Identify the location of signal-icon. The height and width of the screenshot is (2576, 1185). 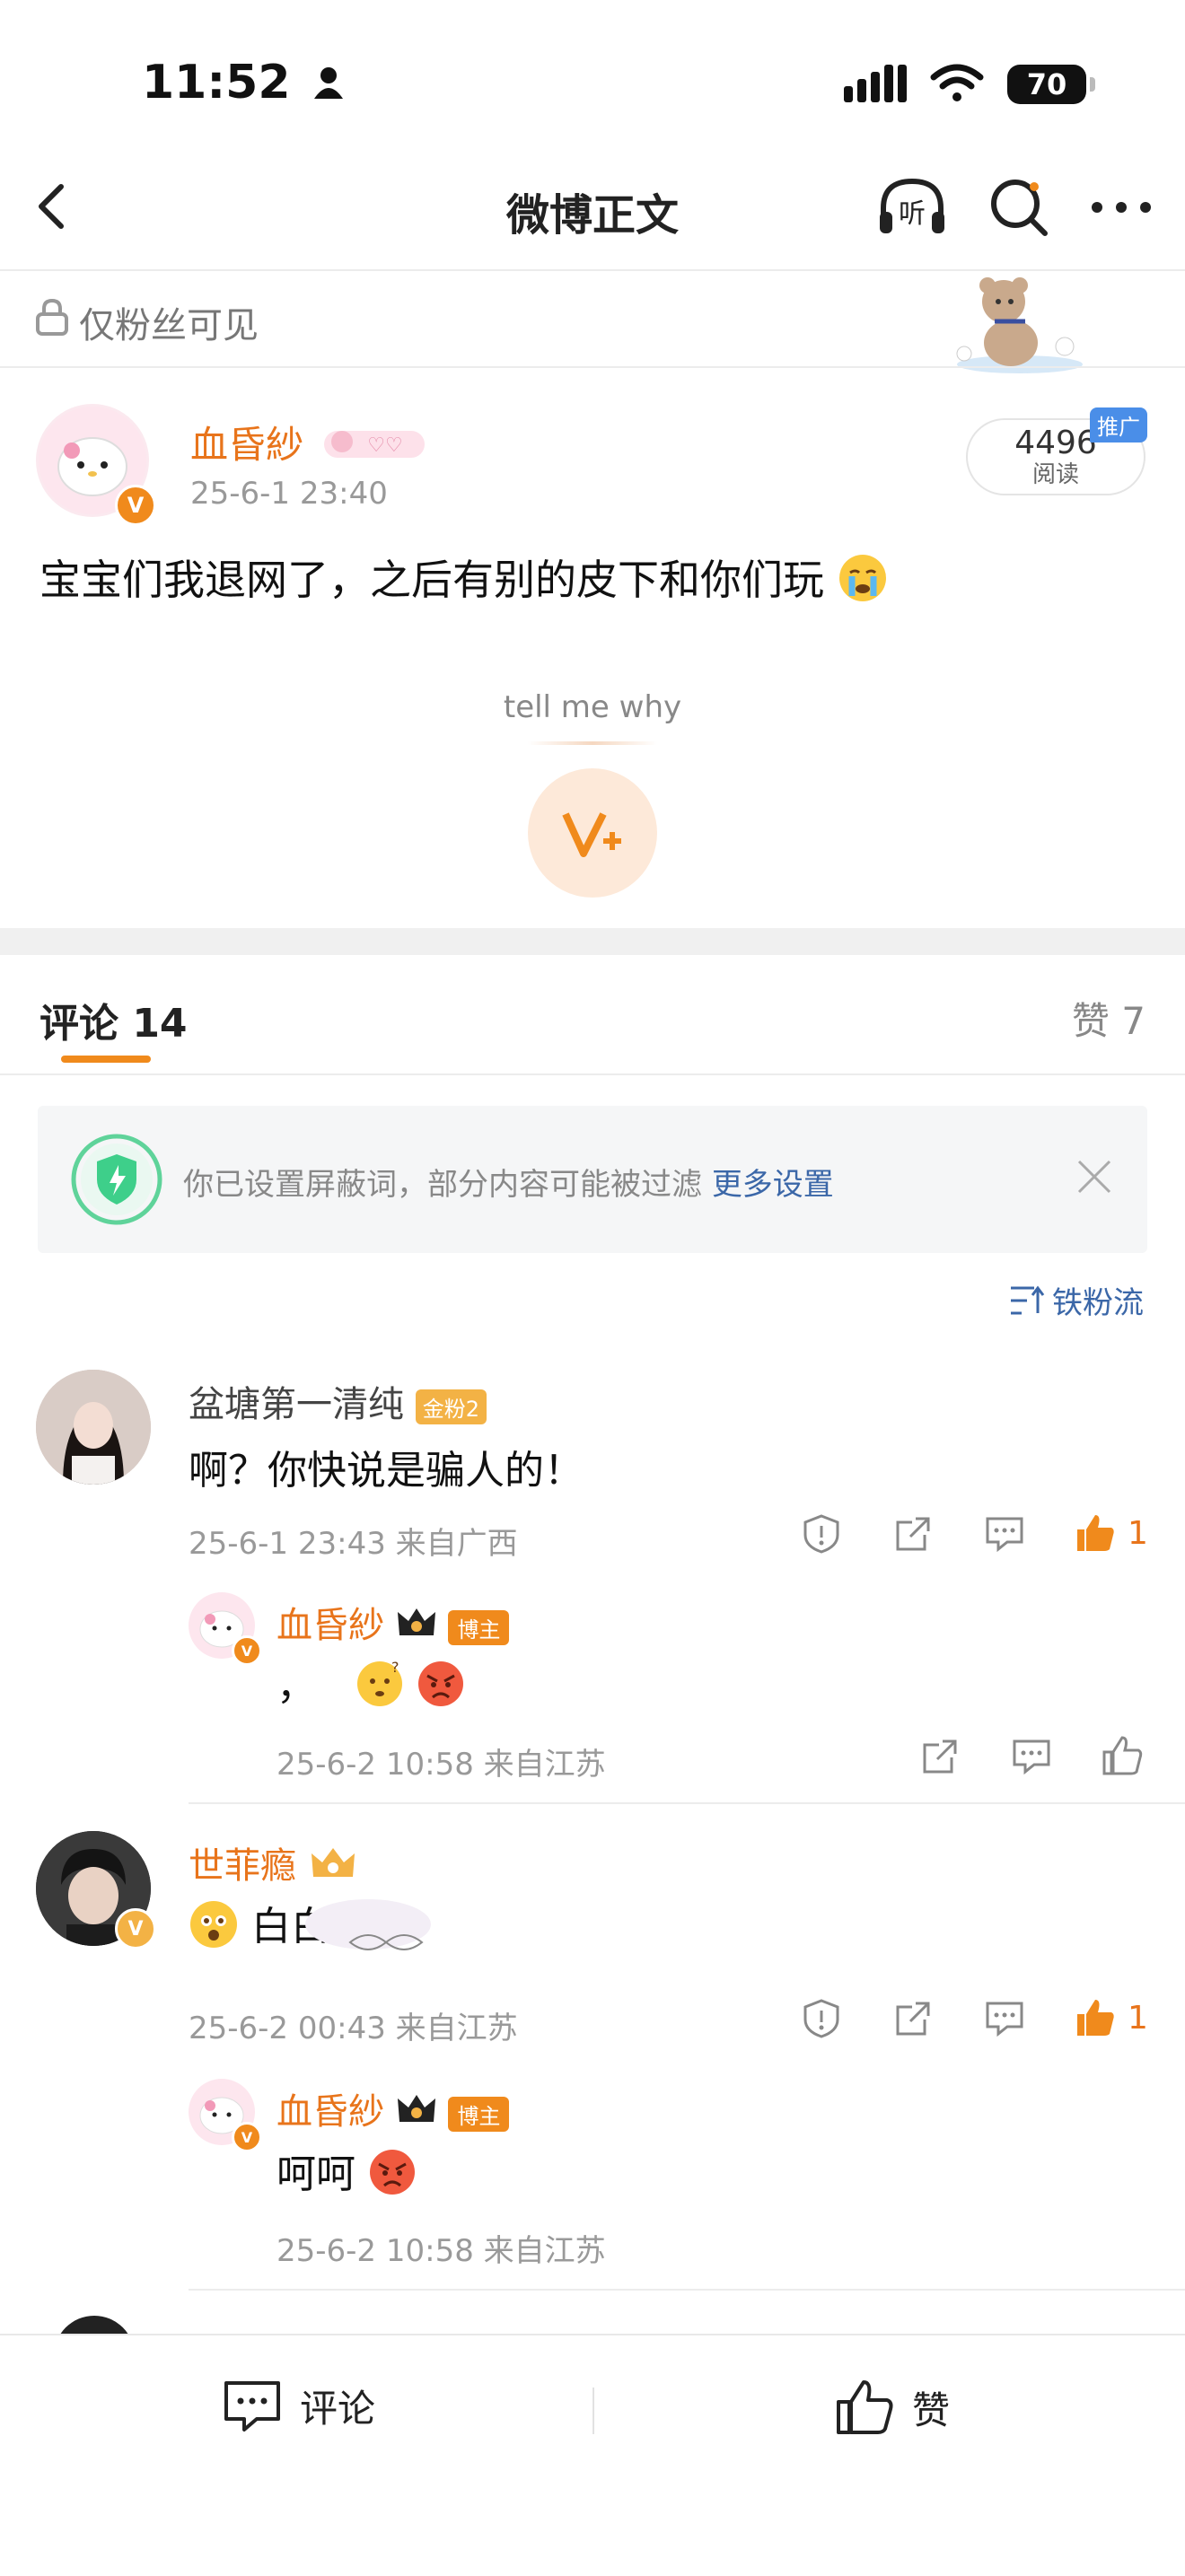
(875, 84).